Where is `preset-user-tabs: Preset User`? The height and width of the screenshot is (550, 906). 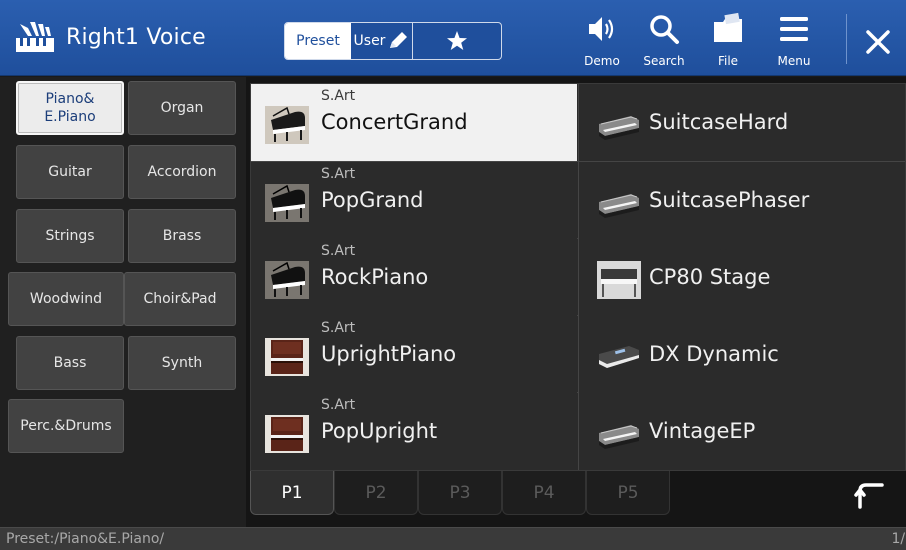
preset-user-tabs: Preset User is located at coordinates (393, 41).